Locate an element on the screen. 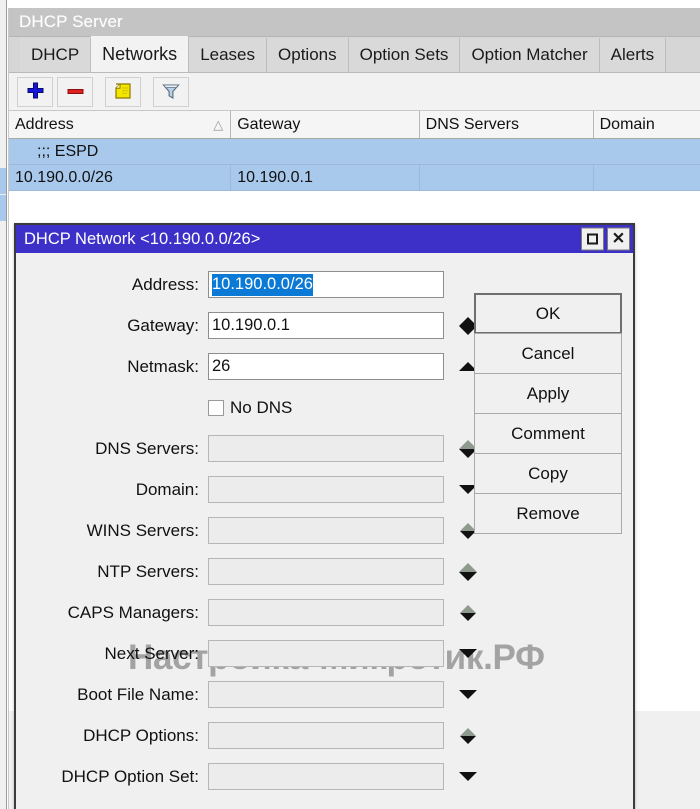 Image resolution: width=700 pixels, height=809 pixels. label-netmask: Netmask: is located at coordinates (163, 366).